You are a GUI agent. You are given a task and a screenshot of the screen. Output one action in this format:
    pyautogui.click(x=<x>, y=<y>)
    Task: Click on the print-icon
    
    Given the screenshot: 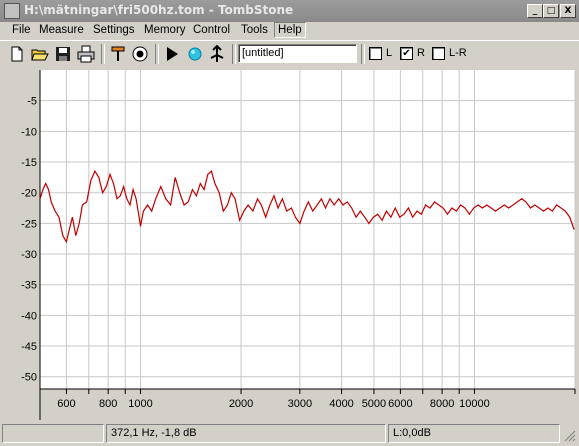 What is the action you would take?
    pyautogui.click(x=86, y=54)
    